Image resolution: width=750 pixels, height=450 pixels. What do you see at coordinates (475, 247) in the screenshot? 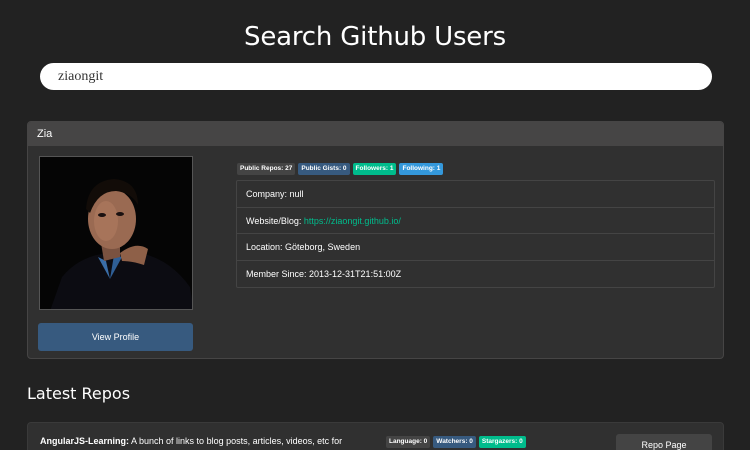
I see `location-item: Location: Göteborg, Sweden` at bounding box center [475, 247].